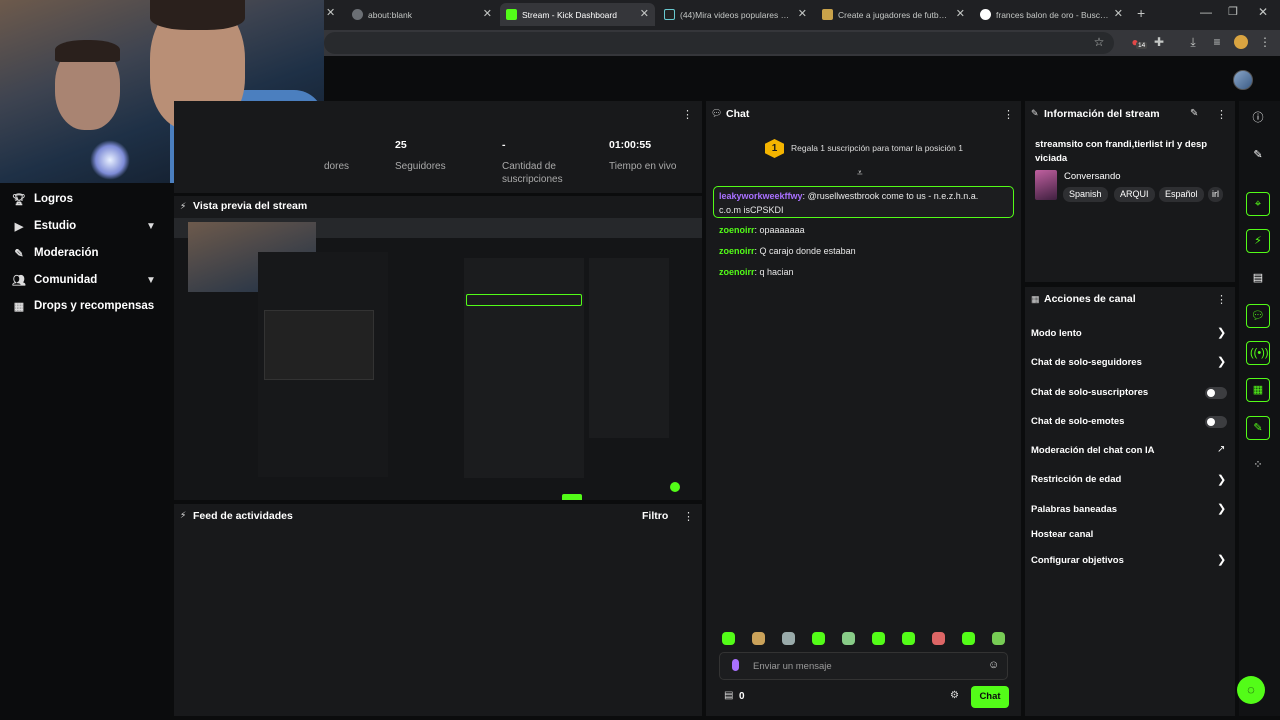 The width and height of the screenshot is (1280, 720). What do you see at coordinates (1035, 299) in the screenshot?
I see `channel-actions-icon: ▦` at bounding box center [1035, 299].